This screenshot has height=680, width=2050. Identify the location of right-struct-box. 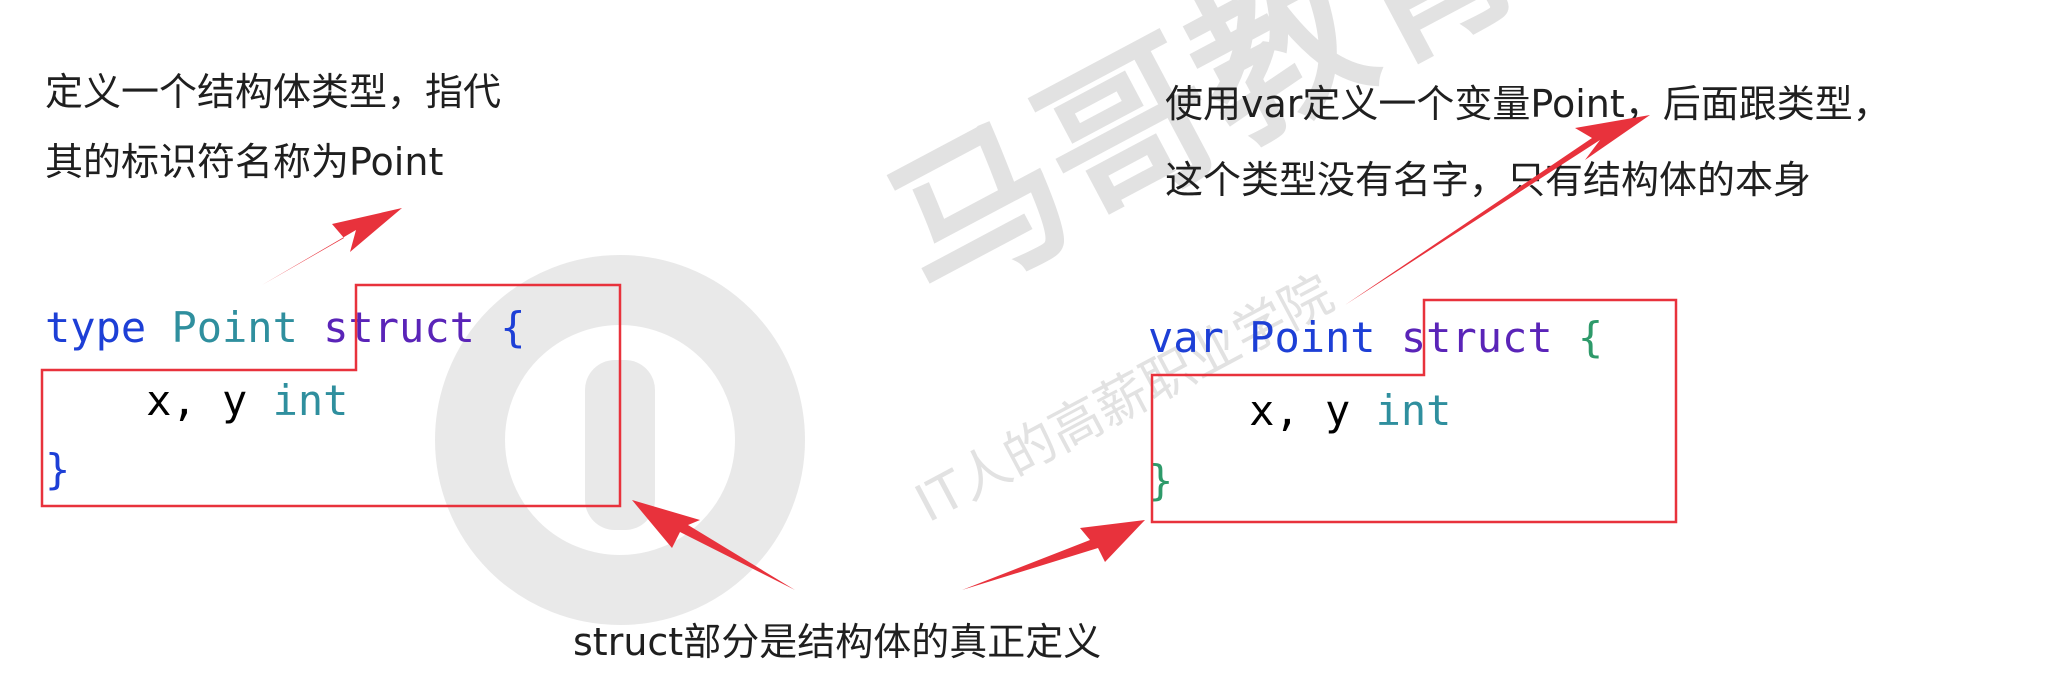
(1414, 411).